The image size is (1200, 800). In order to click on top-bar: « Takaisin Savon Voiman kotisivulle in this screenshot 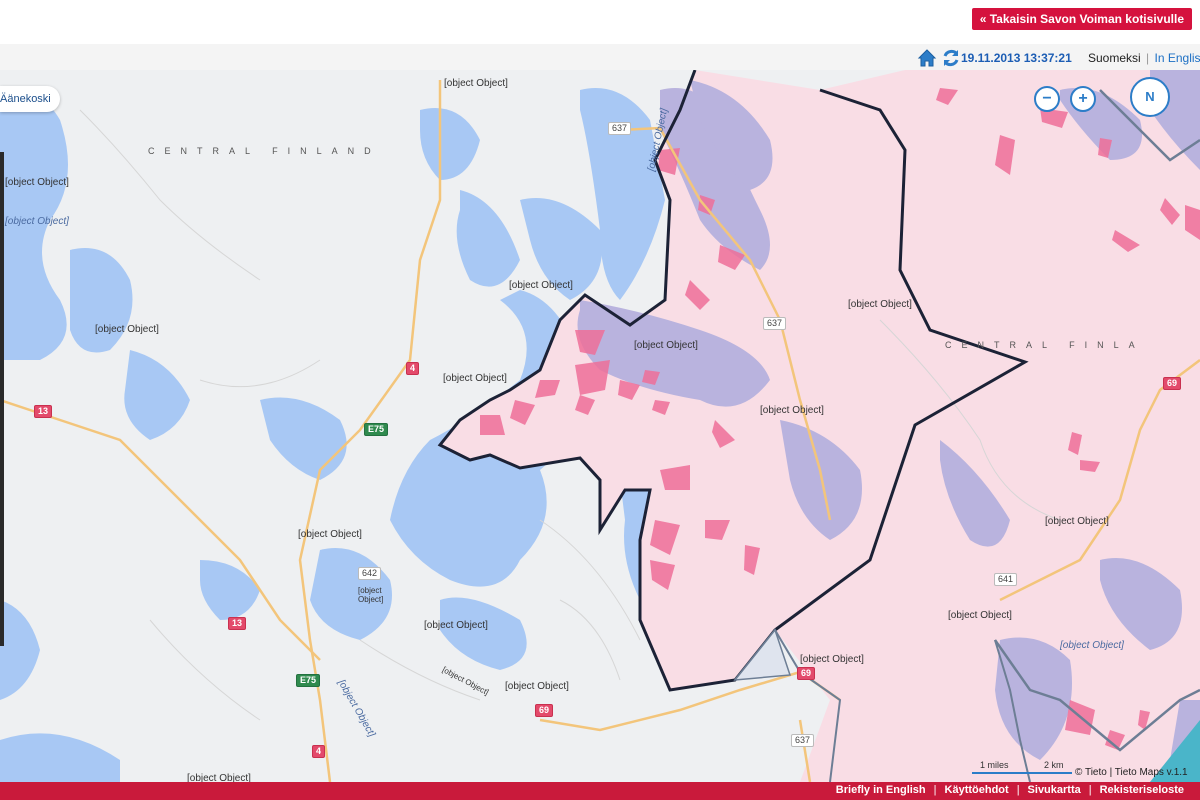, I will do `click(600, 22)`.